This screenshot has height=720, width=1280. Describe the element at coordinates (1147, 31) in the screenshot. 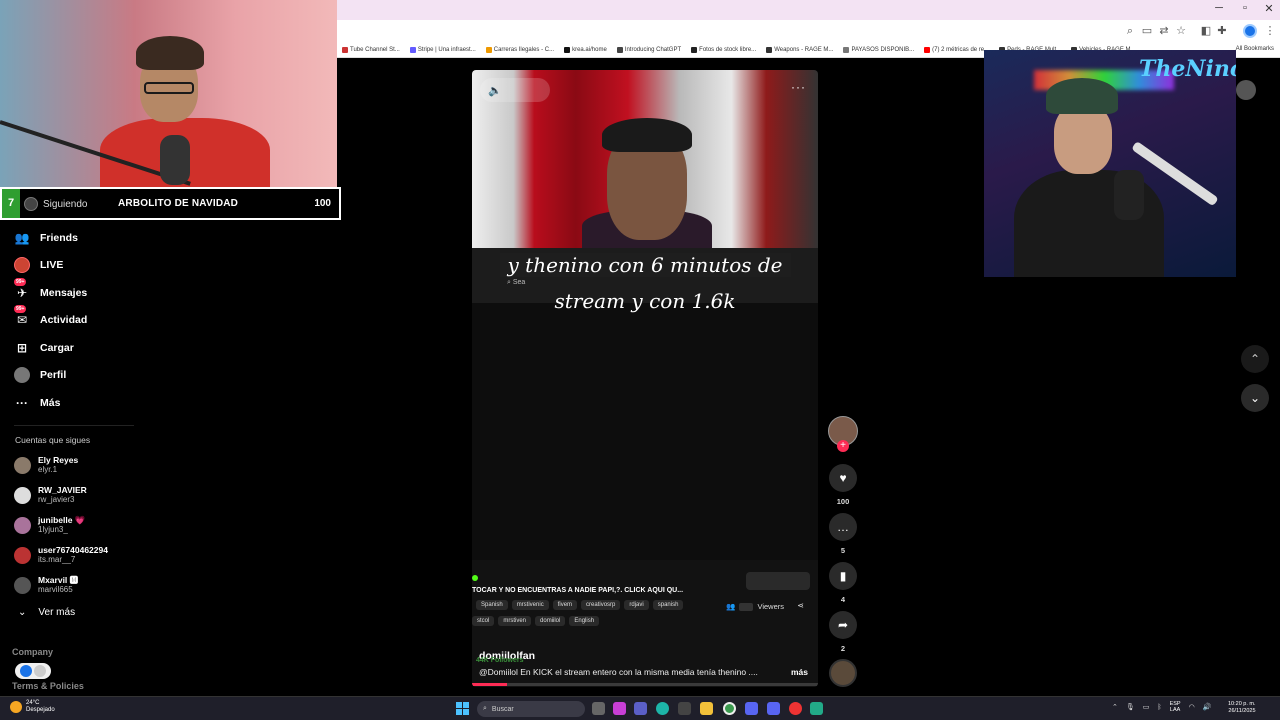

I see `cast-icon: ▭` at that location.